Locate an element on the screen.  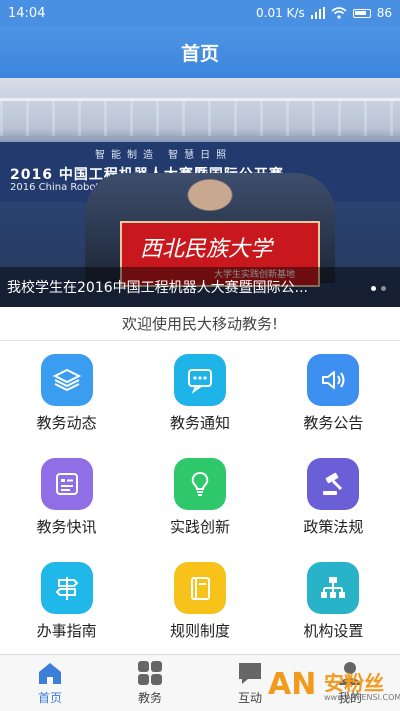
status-bar: 14:04 0.01 K/s 86 is located at coordinates (200, 13).